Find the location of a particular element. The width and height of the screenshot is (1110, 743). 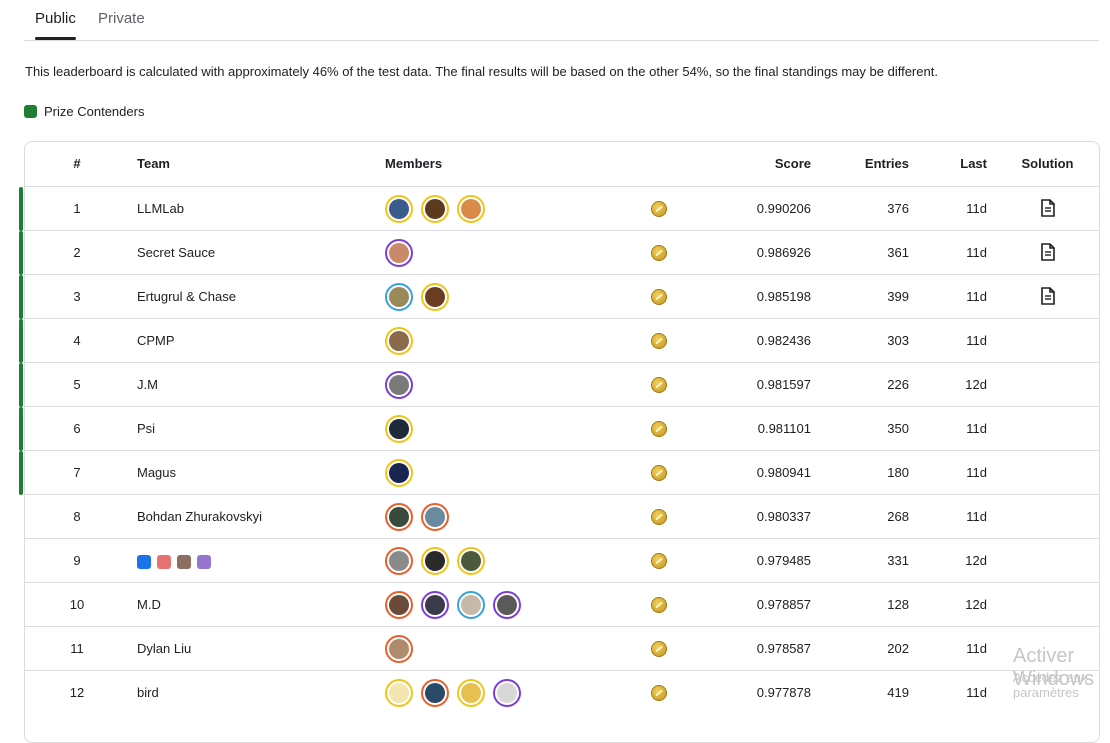

team-name is located at coordinates (177, 561).